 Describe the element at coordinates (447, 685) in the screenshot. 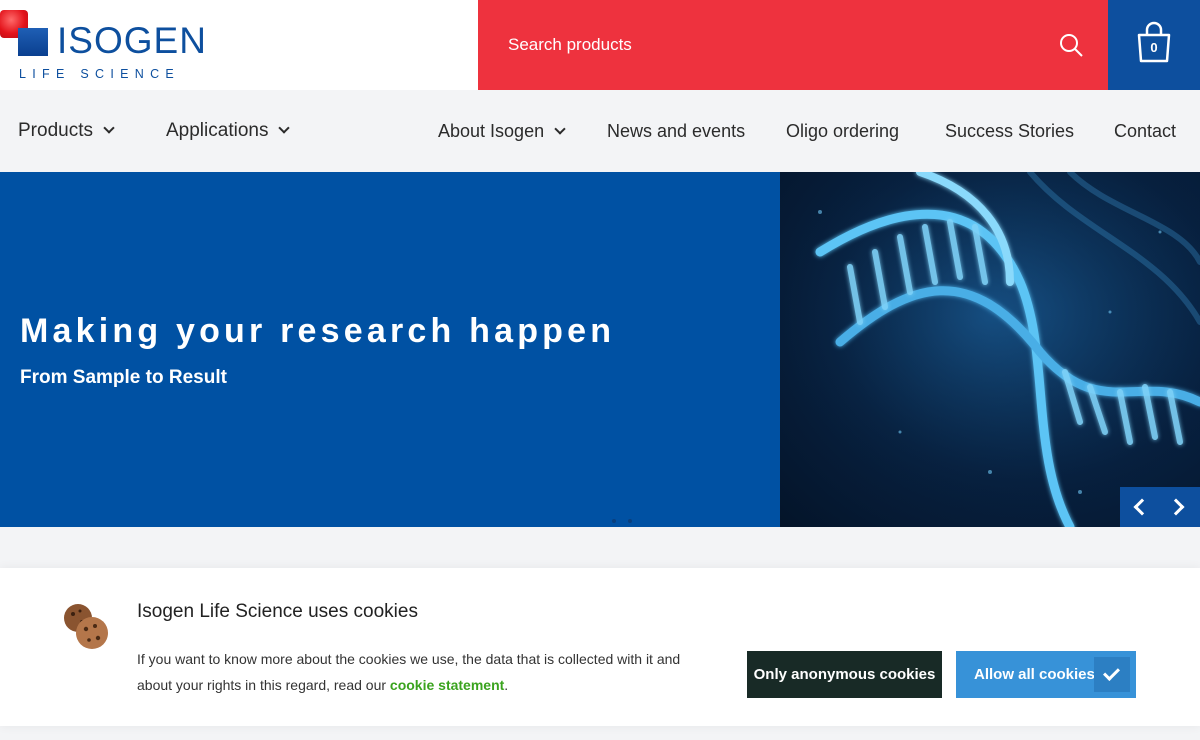

I see `cookie-statement-link: cookie statement` at that location.